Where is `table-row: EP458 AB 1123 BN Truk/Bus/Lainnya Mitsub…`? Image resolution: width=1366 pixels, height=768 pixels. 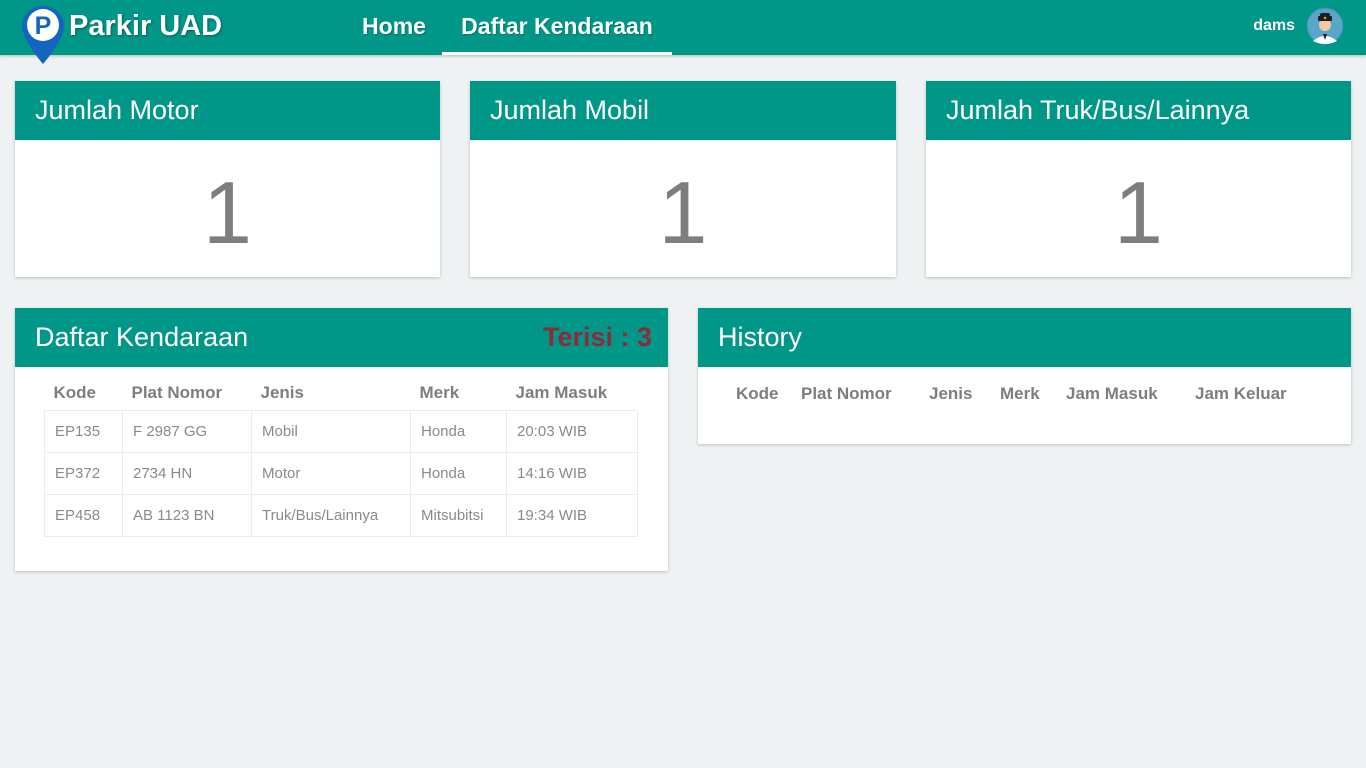 table-row: EP458 AB 1123 BN Truk/Bus/Lainnya Mitsub… is located at coordinates (341, 515).